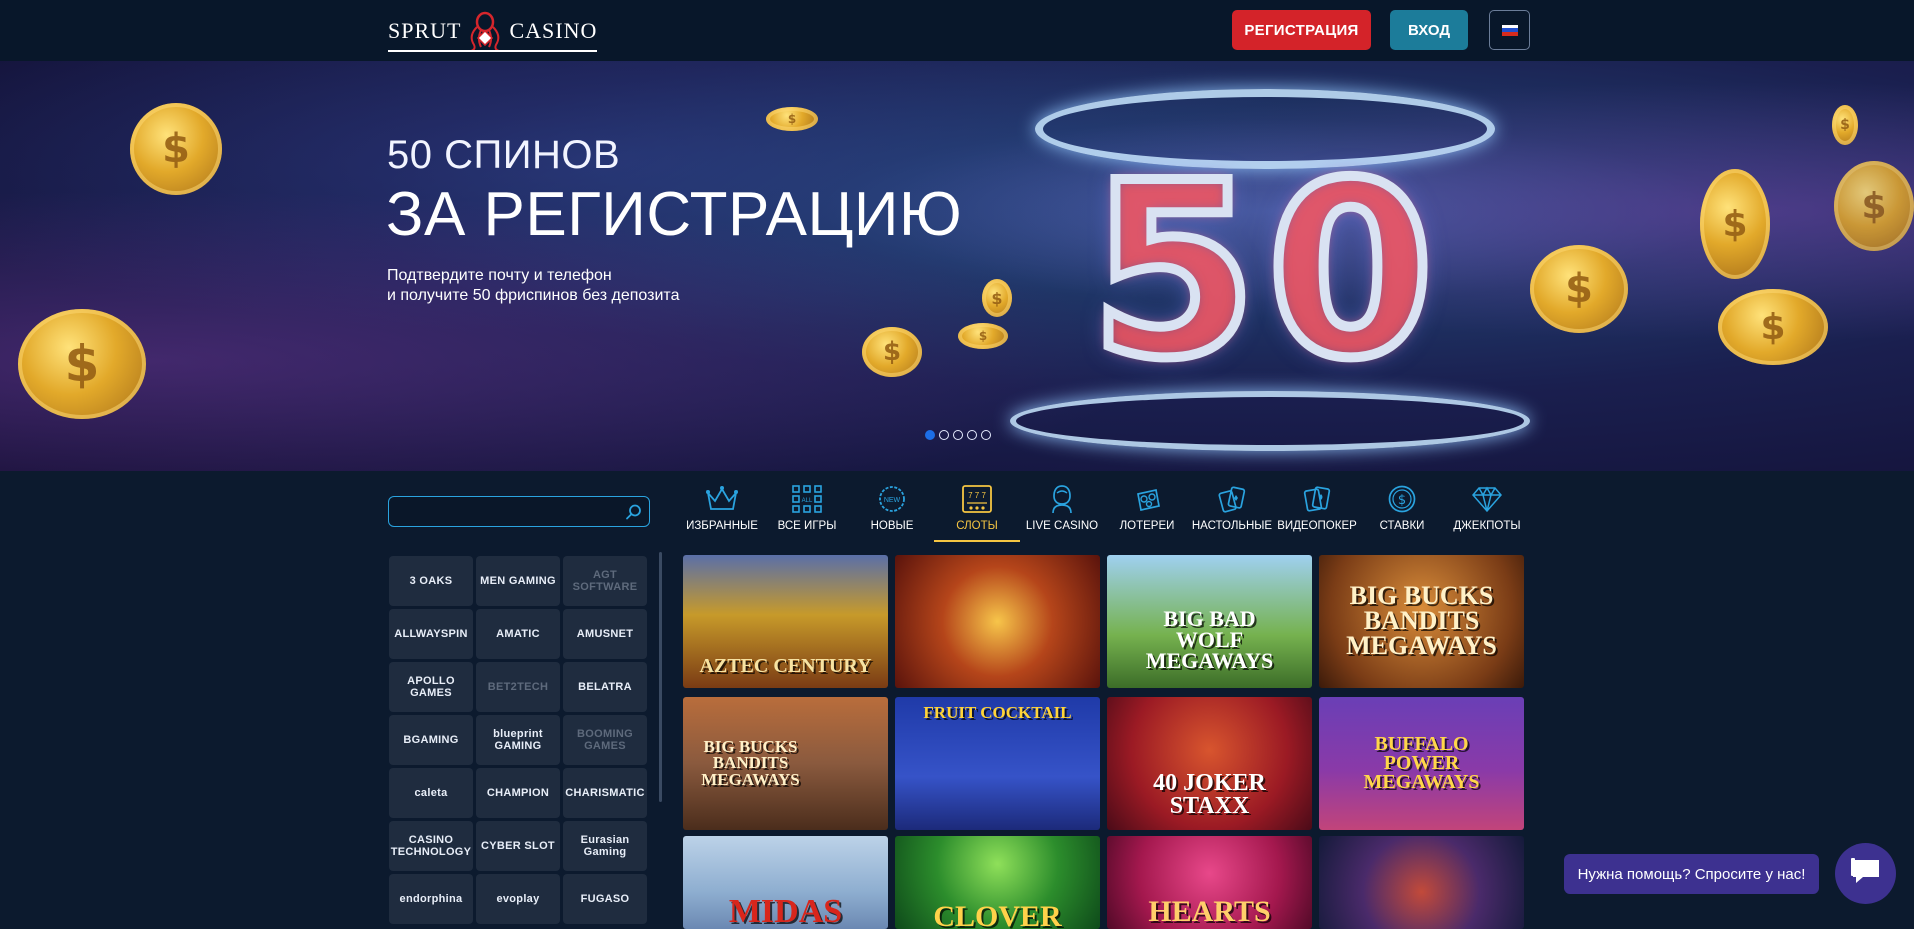  Describe the element at coordinates (785, 882) in the screenshot. I see `game-tile: MIDAS` at that location.